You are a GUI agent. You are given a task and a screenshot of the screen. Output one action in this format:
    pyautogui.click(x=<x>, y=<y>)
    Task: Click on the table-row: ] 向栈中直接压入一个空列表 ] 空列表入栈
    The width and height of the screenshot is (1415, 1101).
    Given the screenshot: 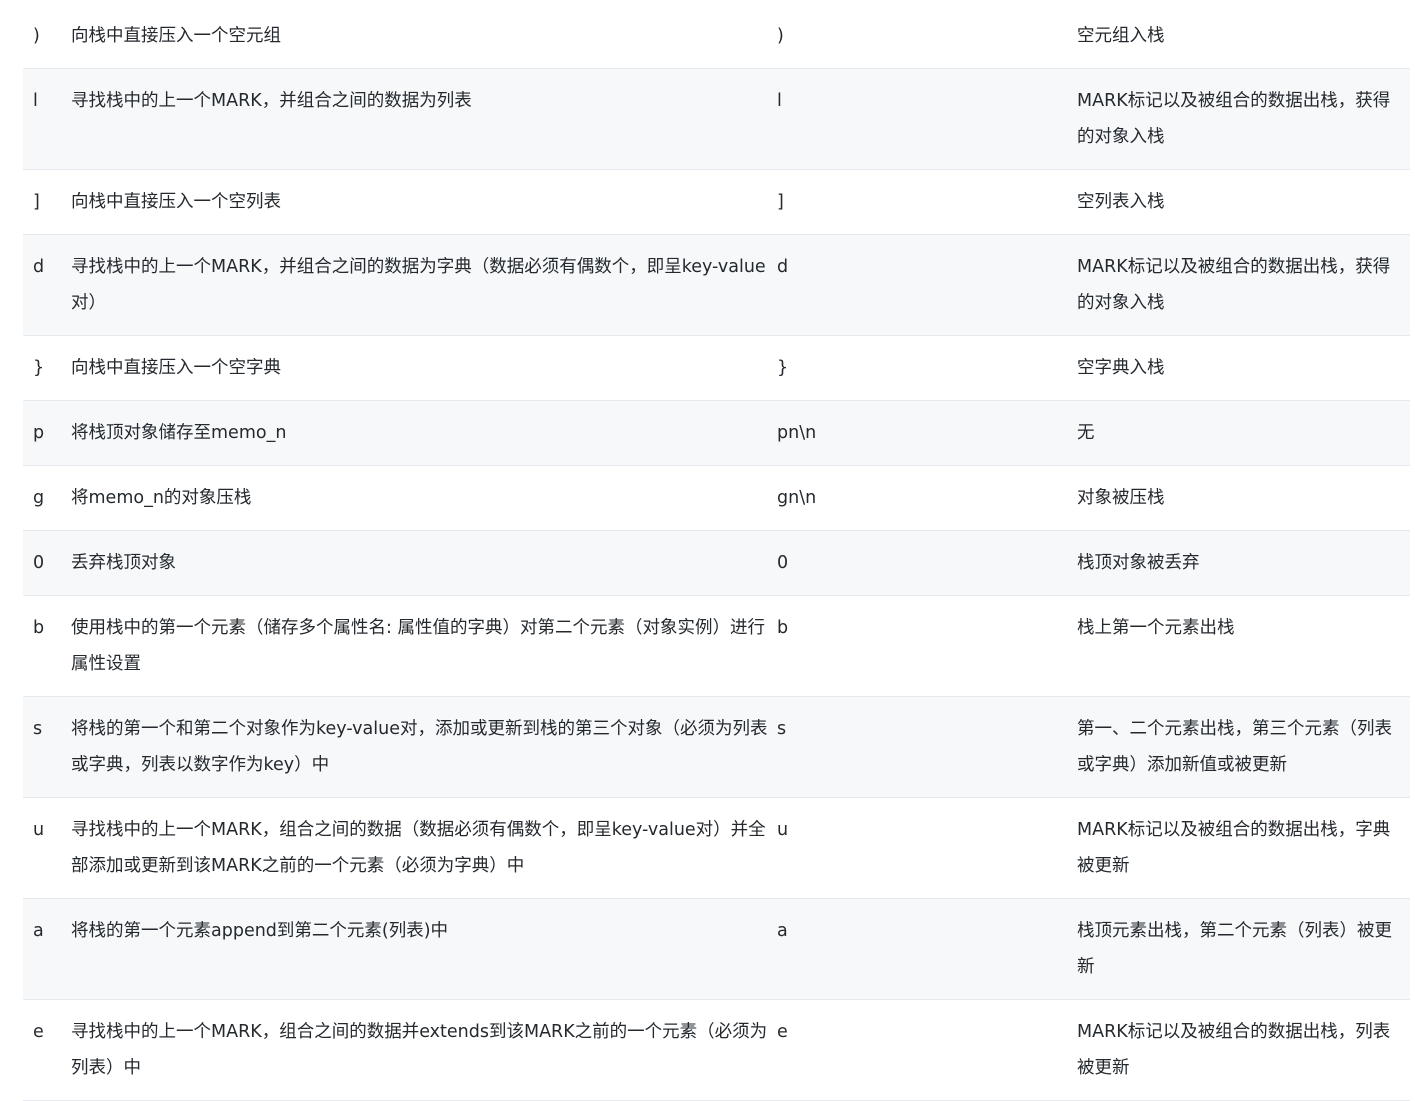 What is the action you would take?
    pyautogui.click(x=716, y=202)
    